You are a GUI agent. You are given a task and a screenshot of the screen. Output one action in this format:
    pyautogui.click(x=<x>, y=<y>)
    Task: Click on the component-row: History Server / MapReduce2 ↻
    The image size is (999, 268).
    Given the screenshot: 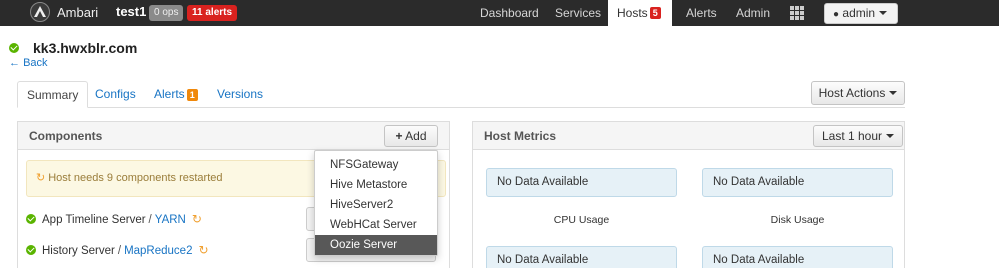 What is the action you would take?
    pyautogui.click(x=117, y=250)
    